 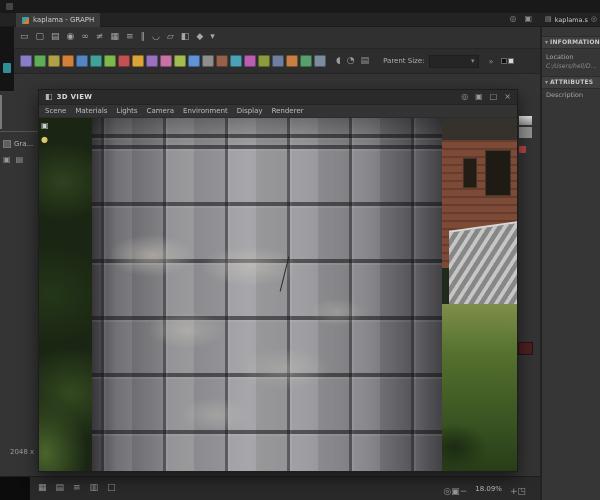 I want to click on layout-icon: ▣, so click(x=528, y=19).